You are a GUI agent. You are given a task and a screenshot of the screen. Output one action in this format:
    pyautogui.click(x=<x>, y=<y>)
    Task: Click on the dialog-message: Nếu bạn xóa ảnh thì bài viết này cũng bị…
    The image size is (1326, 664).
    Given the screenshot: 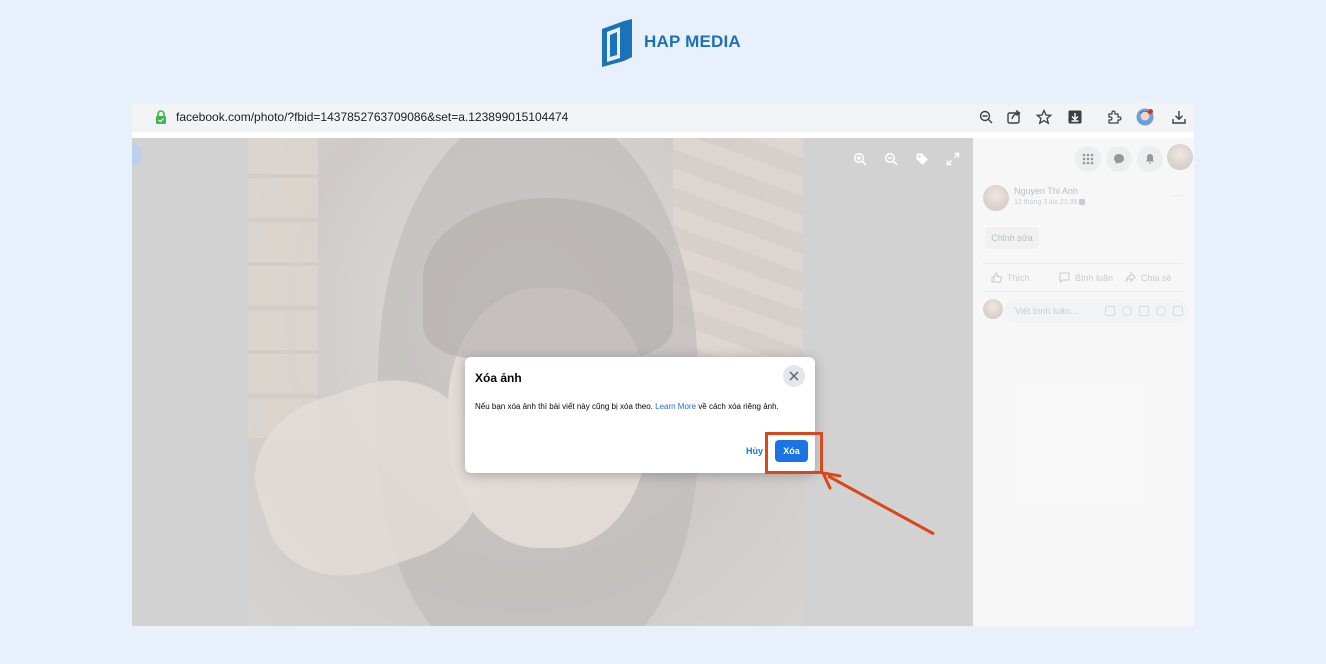 What is the action you would take?
    pyautogui.click(x=637, y=407)
    